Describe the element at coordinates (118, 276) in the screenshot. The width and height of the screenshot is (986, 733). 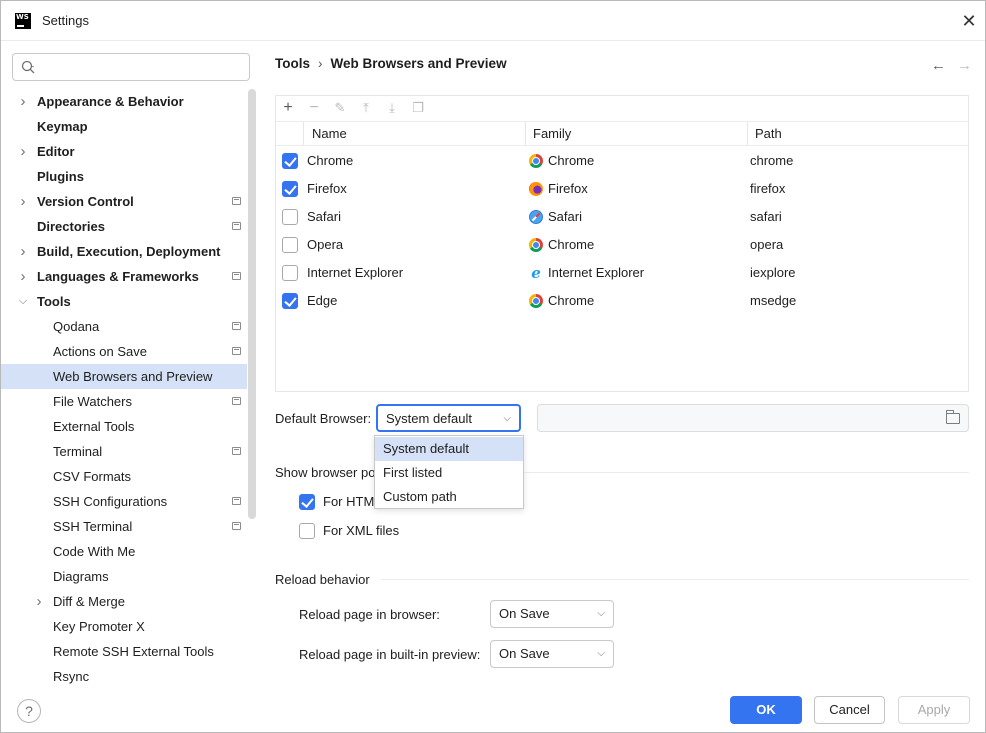
I see `tree-item-label: Languages & Frameworks` at that location.